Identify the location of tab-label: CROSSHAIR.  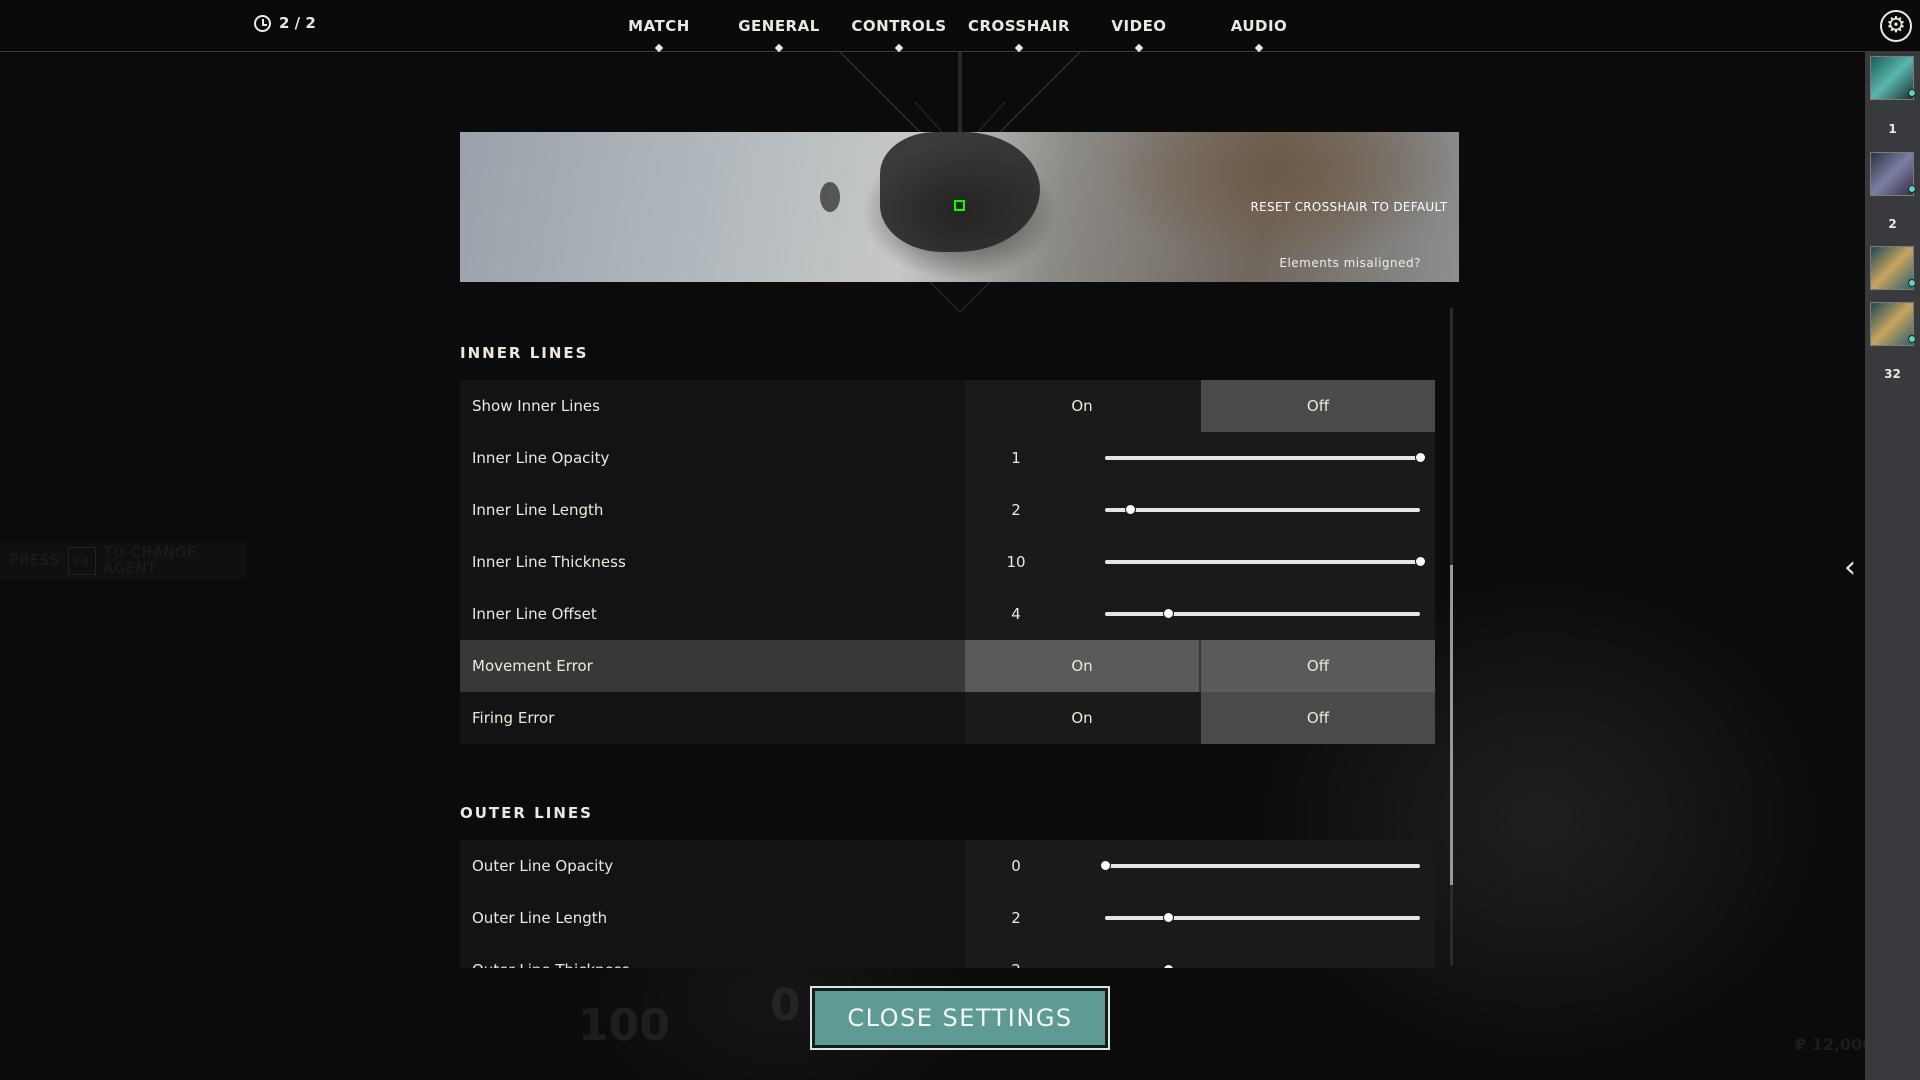
(1019, 26).